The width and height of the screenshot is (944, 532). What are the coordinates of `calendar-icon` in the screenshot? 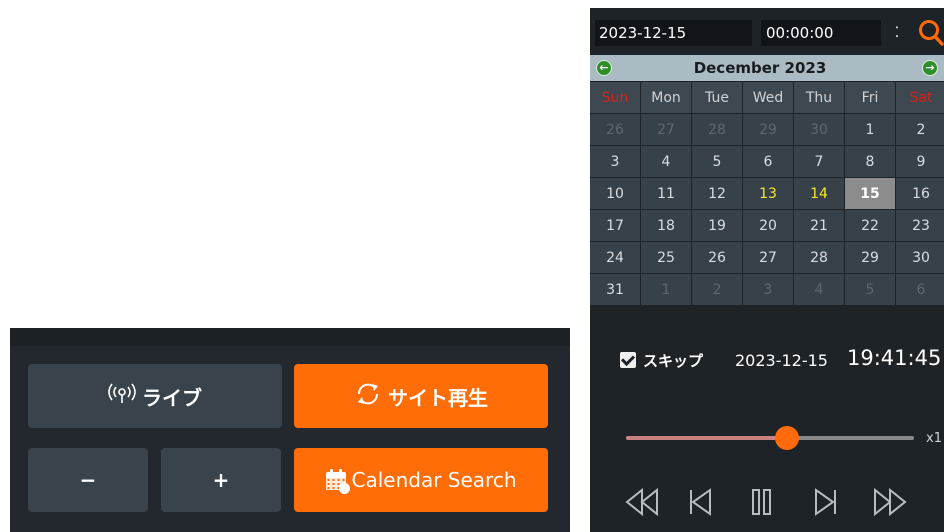 It's located at (337, 481).